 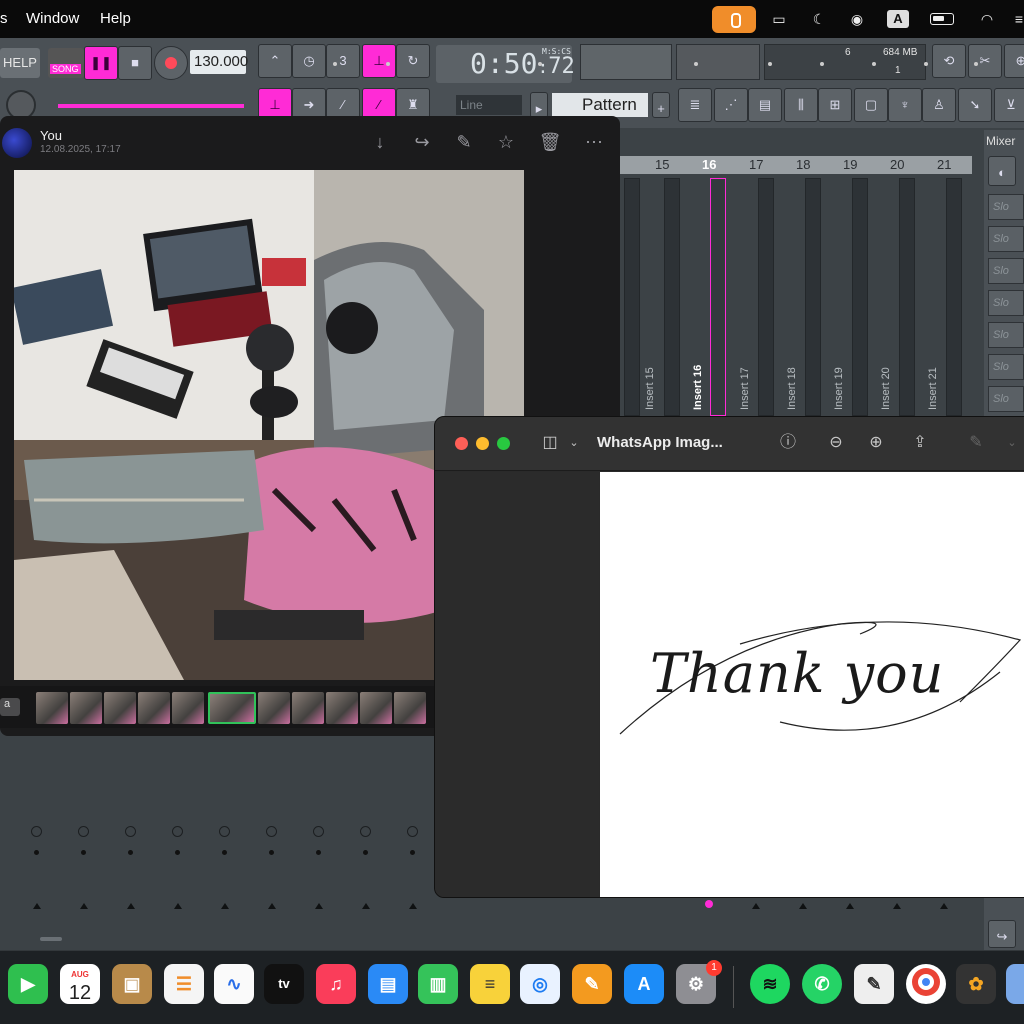 I want to click on numbers-icon: ▥, so click(x=438, y=984).